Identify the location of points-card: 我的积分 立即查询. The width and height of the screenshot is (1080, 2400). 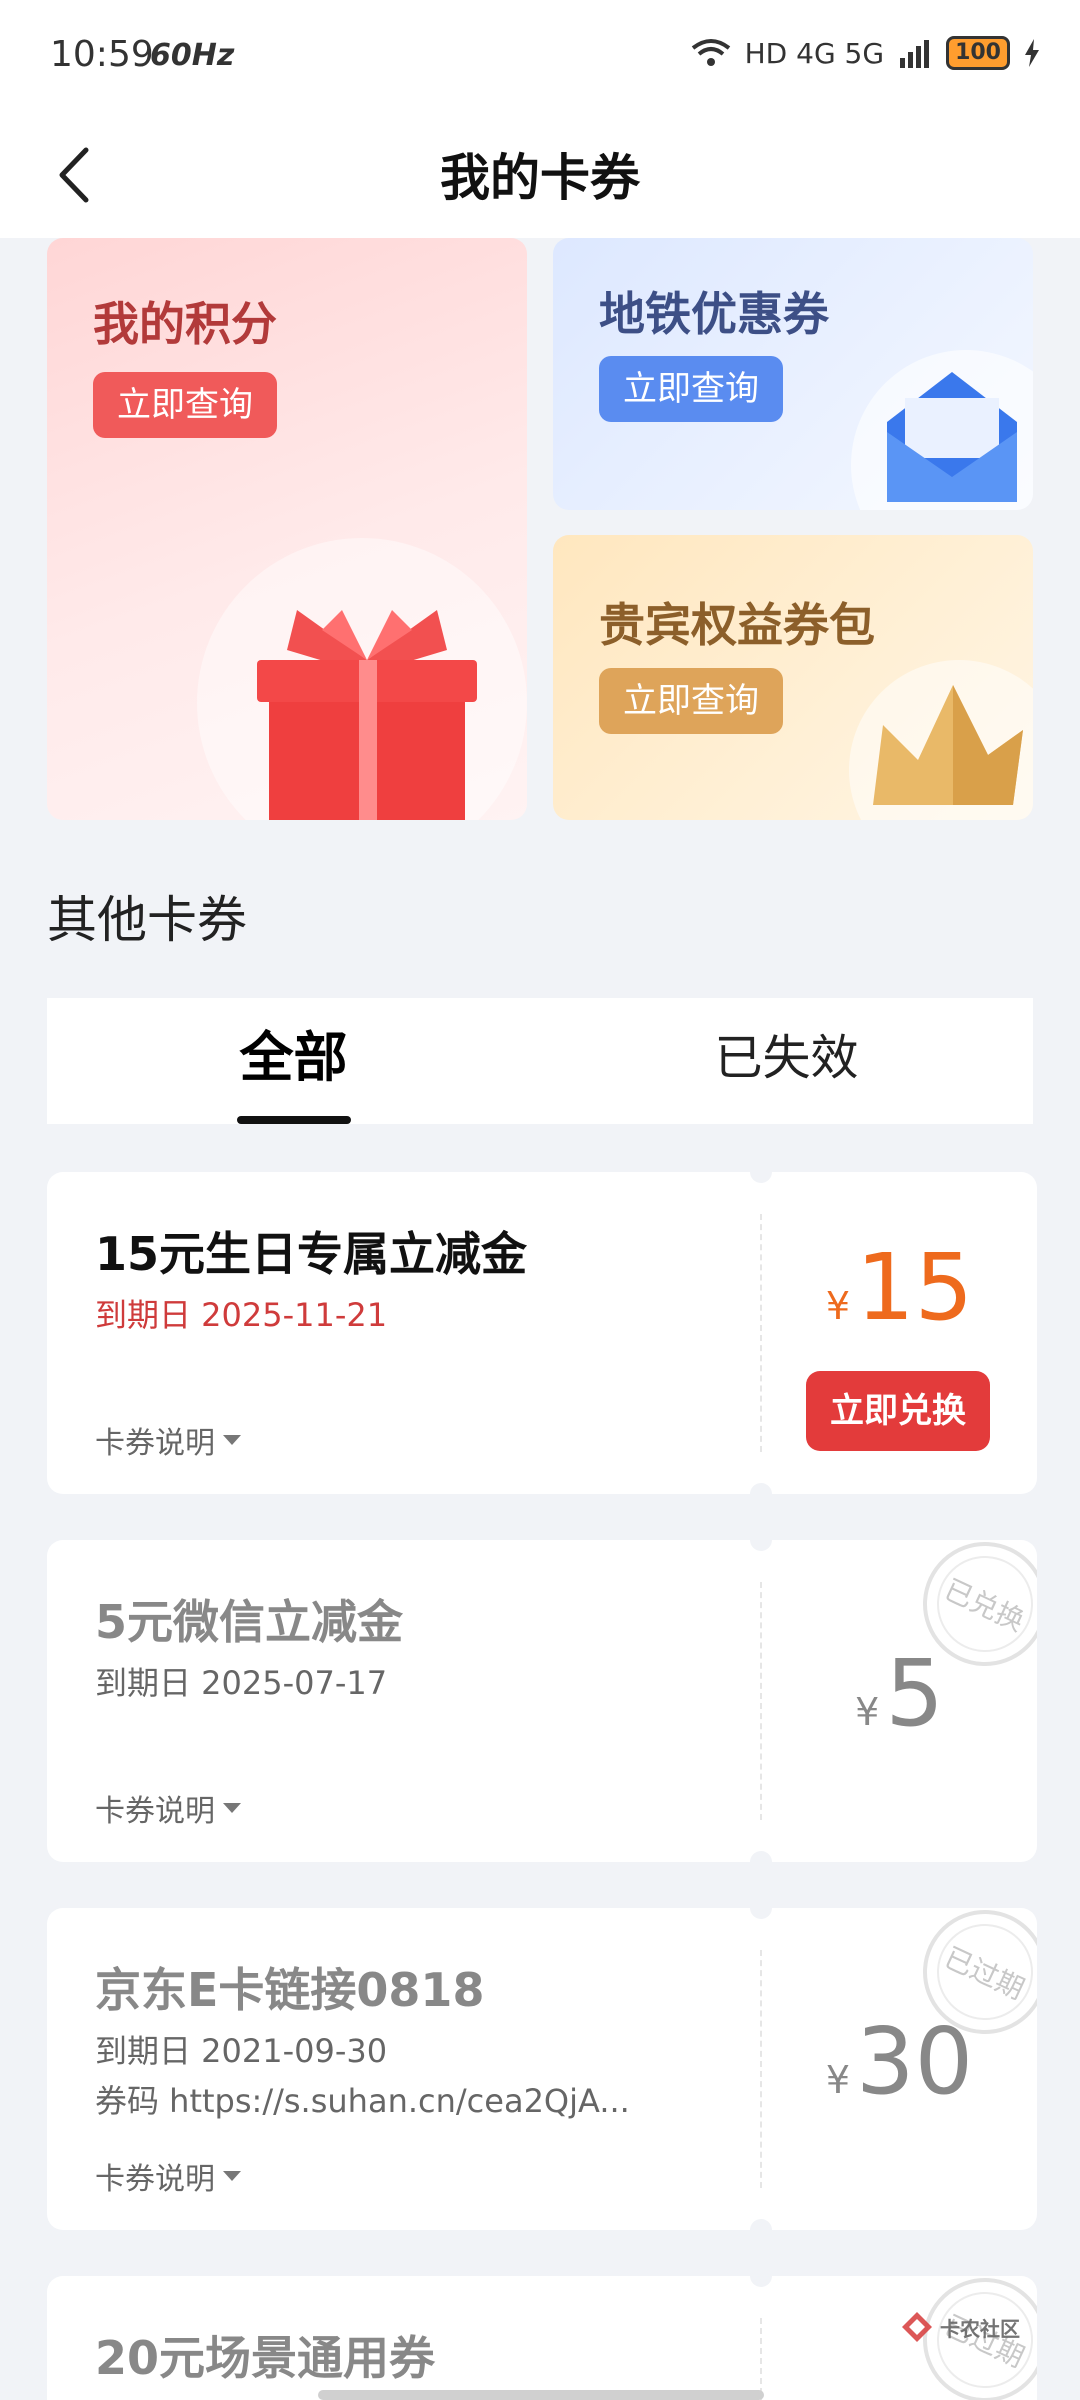
(287, 529).